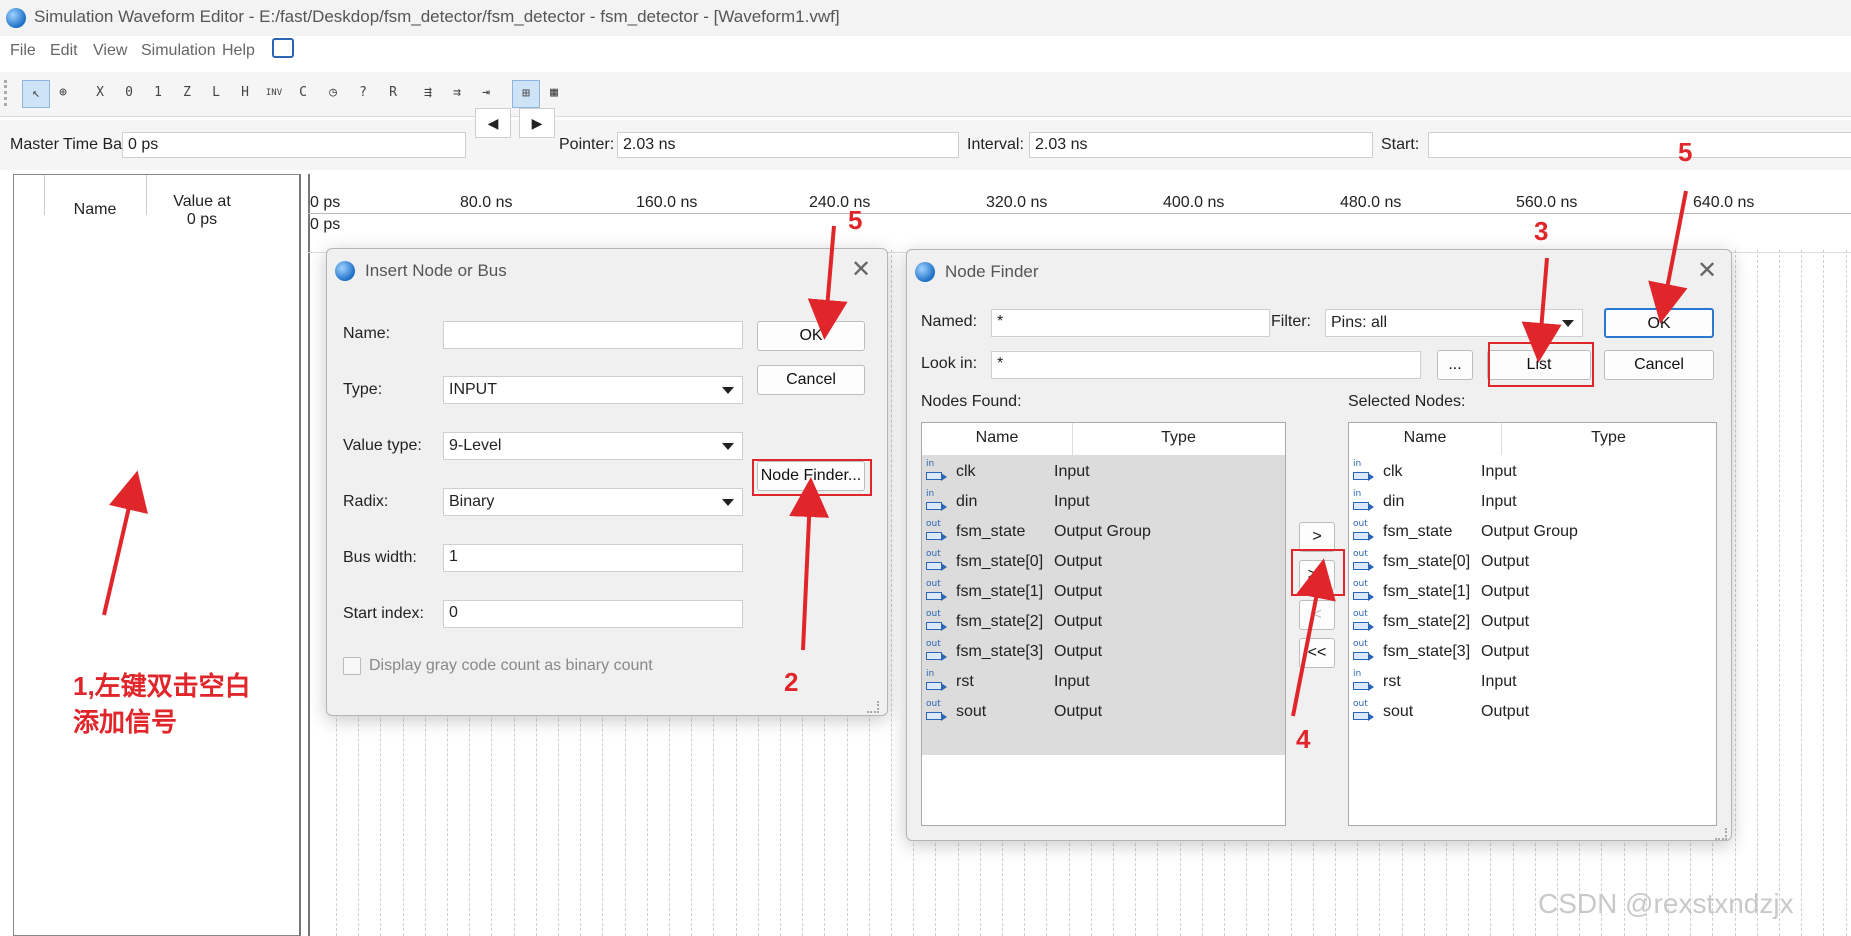 The width and height of the screenshot is (1851, 936). I want to click on forcing-high-icon: 1, so click(158, 93).